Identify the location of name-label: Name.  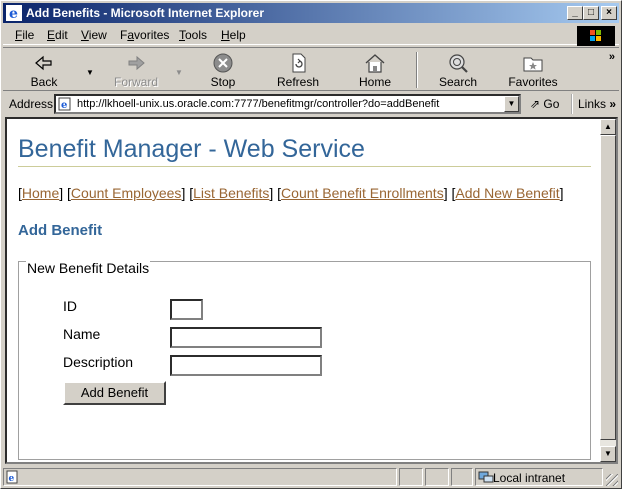
(82, 334).